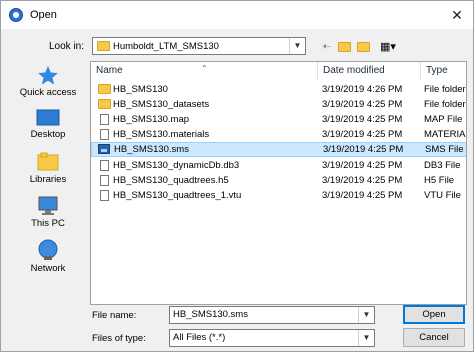  What do you see at coordinates (104, 149) in the screenshot?
I see `sms-file-icon` at bounding box center [104, 149].